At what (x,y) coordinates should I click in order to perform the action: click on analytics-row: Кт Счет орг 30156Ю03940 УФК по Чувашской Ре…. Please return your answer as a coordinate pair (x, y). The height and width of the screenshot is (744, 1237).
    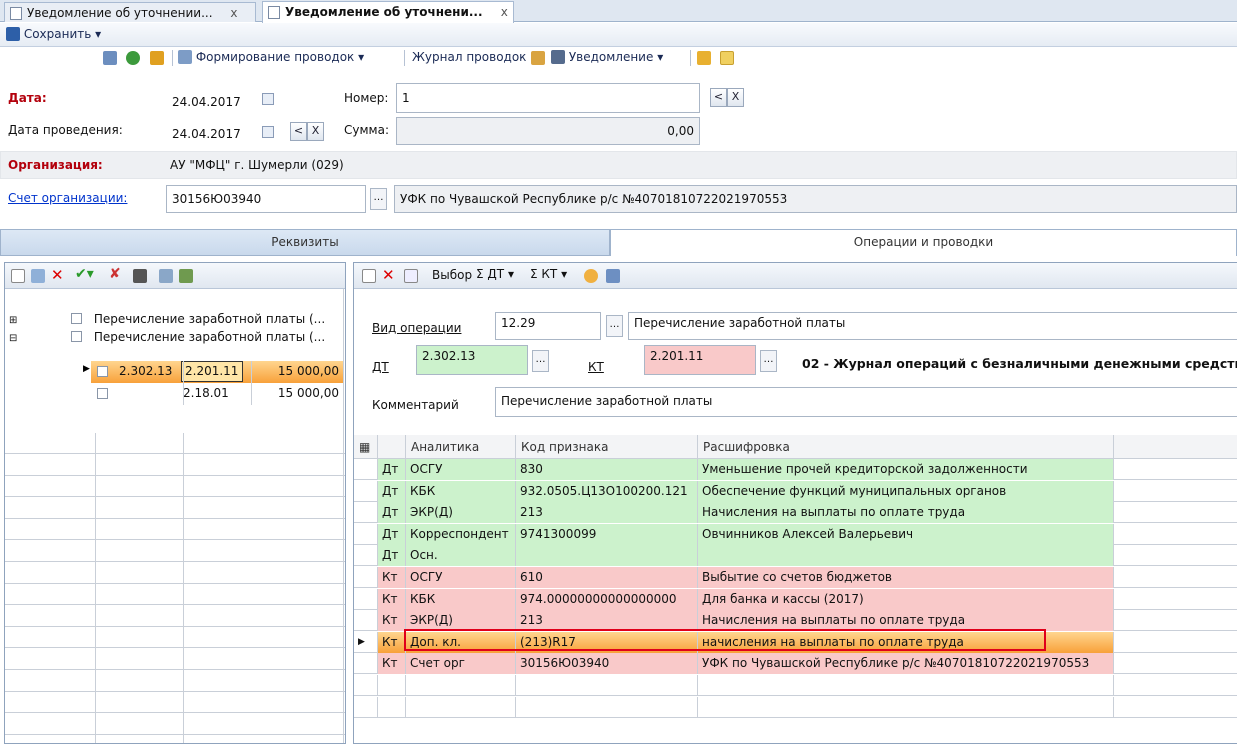
    Looking at the image, I should click on (795, 664).